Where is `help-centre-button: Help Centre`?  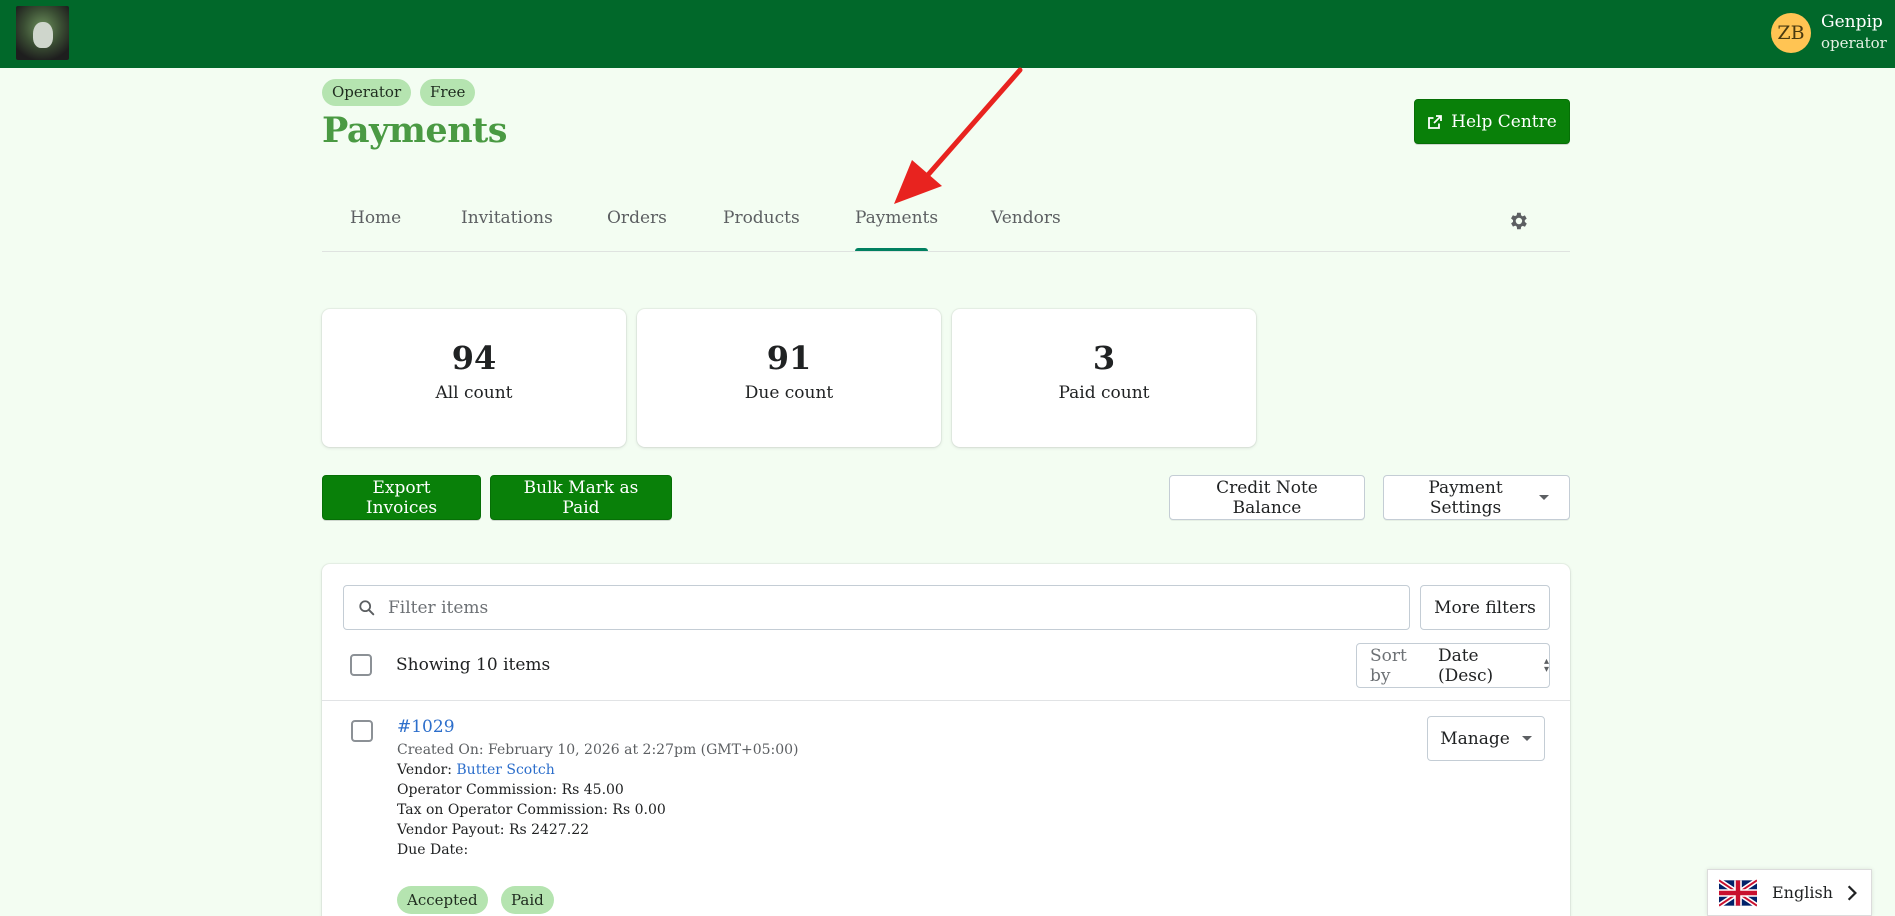
help-centre-button: Help Centre is located at coordinates (1492, 121).